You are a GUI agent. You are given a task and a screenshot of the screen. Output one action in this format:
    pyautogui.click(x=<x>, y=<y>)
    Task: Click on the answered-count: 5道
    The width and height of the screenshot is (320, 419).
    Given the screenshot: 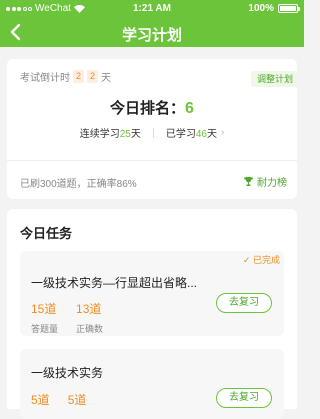 What is the action you would take?
    pyautogui.click(x=40, y=400)
    